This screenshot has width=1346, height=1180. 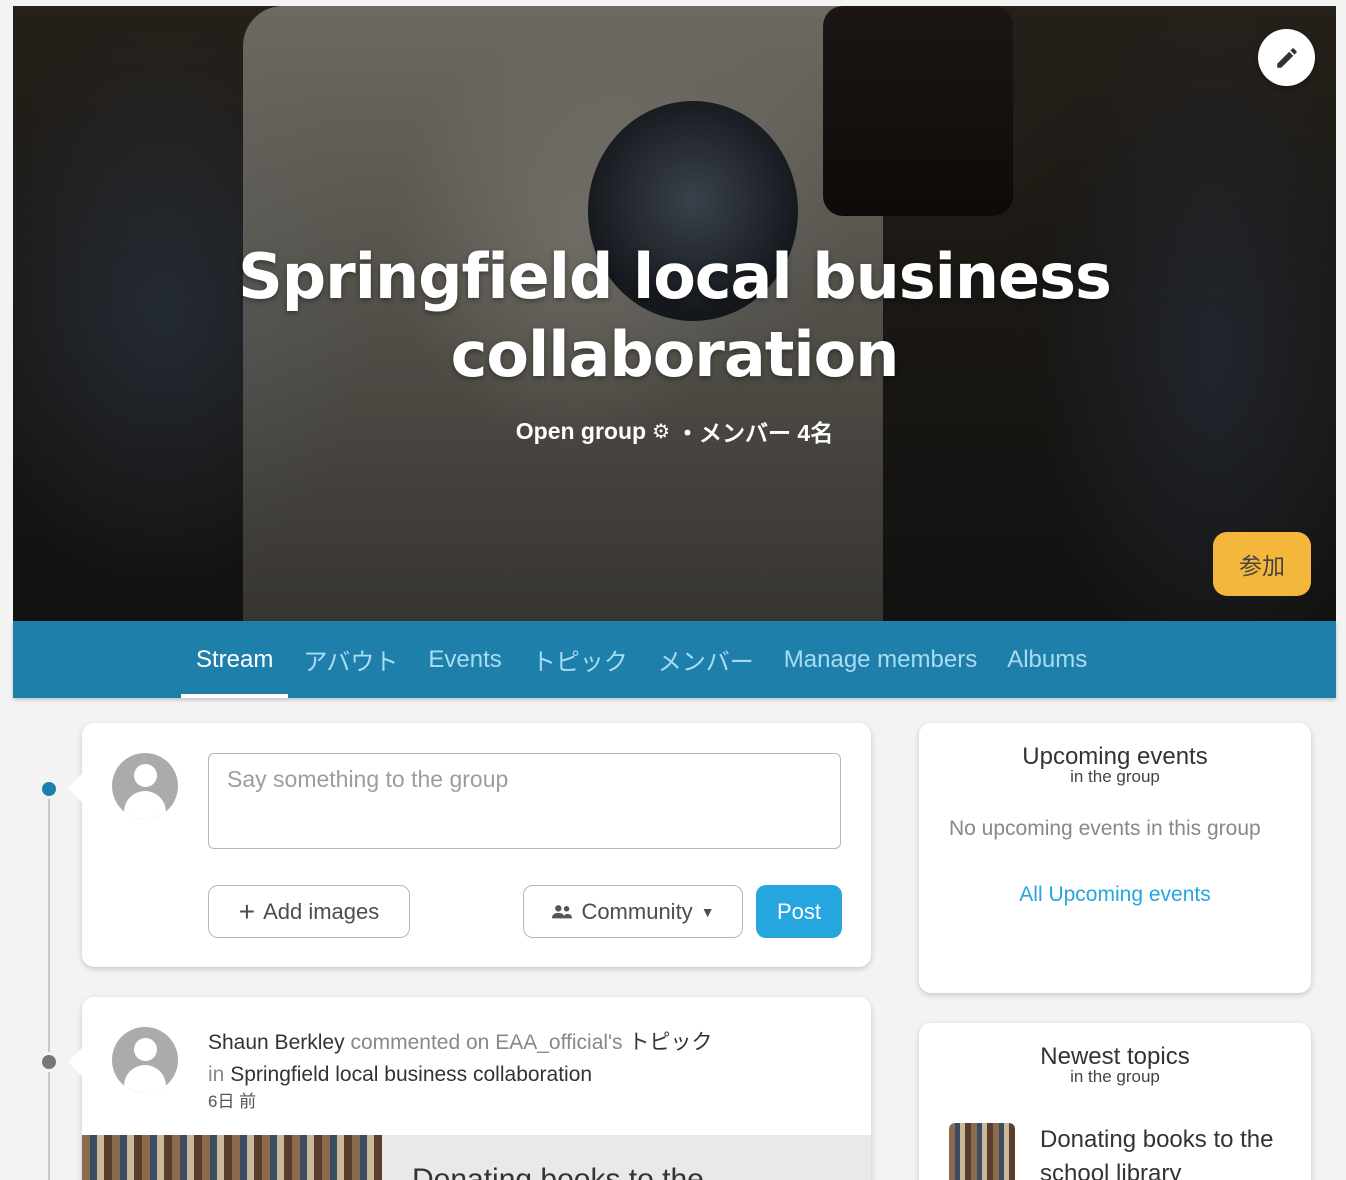 I want to click on topic-thumbnail, so click(x=982, y=1151).